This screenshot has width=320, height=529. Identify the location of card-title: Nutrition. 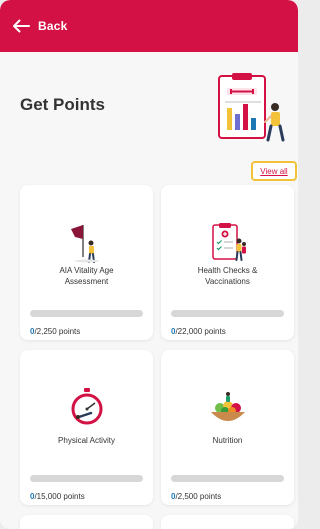
(227, 440).